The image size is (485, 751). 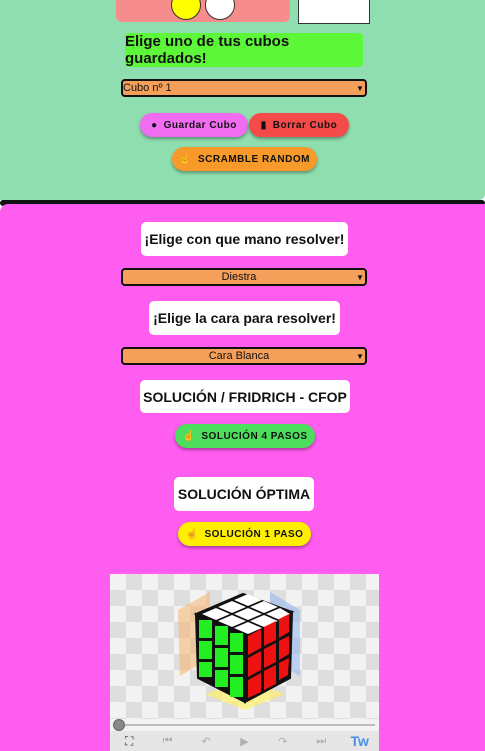 I want to click on white-swatch, so click(x=220, y=10).